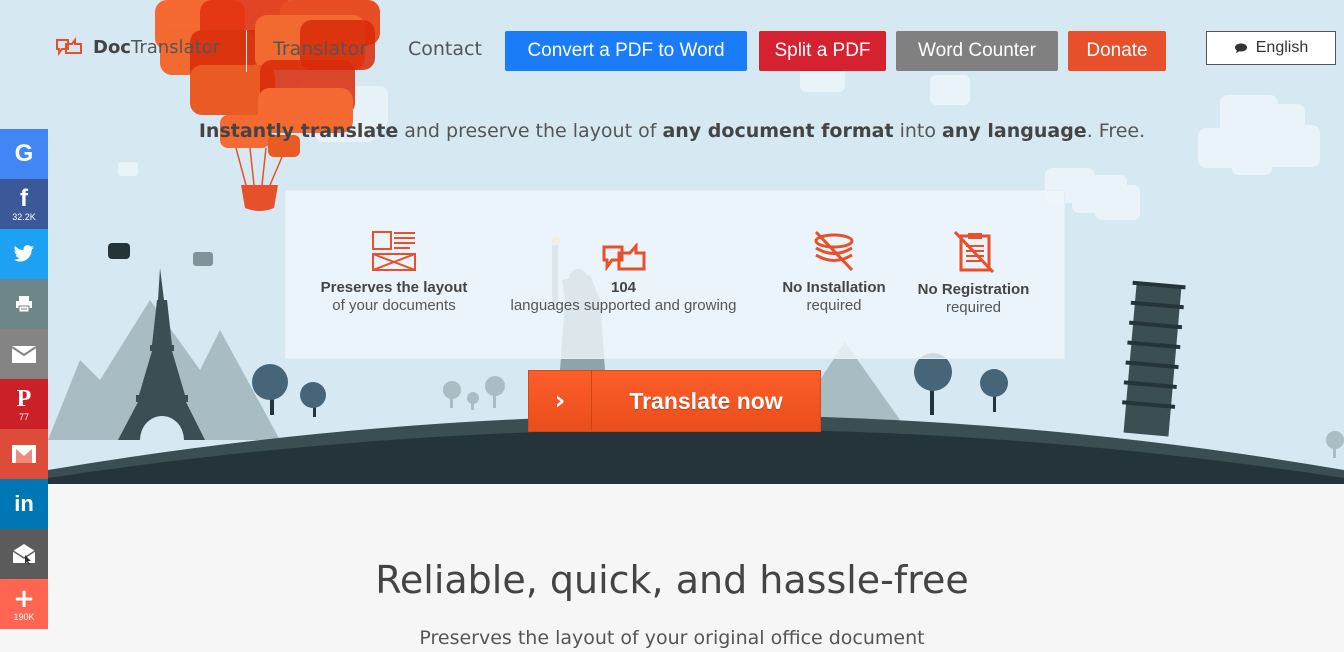 This screenshot has width=1344, height=652. I want to click on linkedin-icon: in, so click(24, 503).